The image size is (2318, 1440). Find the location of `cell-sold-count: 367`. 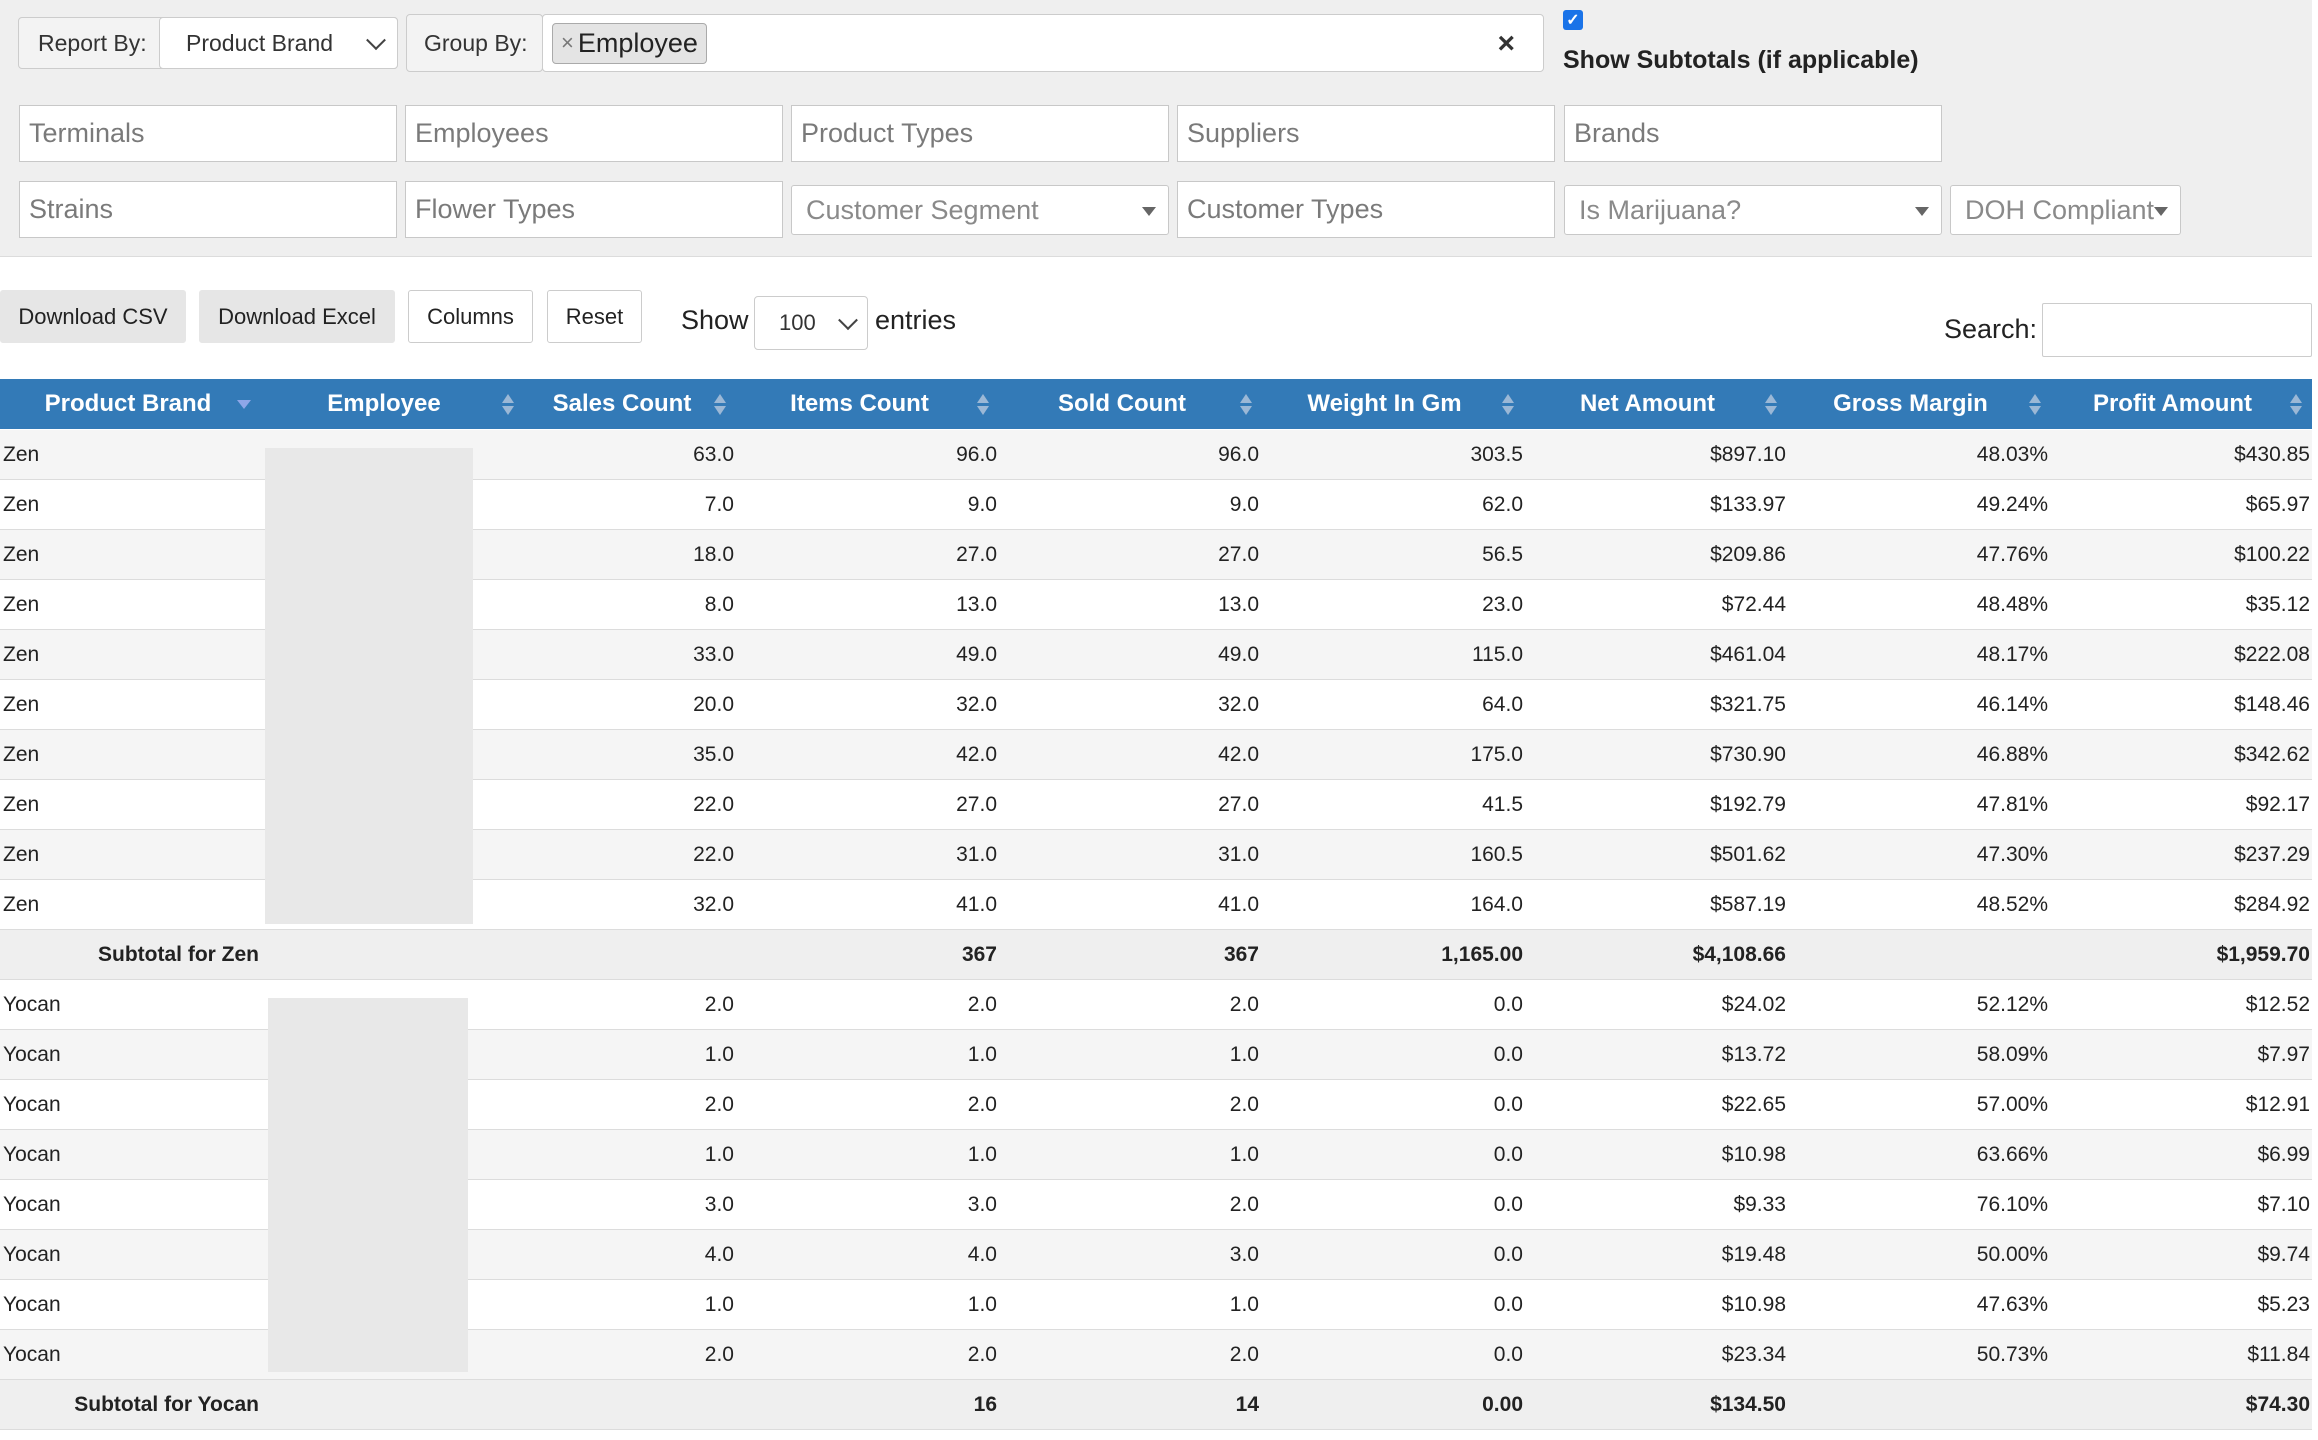

cell-sold-count: 367 is located at coordinates (1241, 954).